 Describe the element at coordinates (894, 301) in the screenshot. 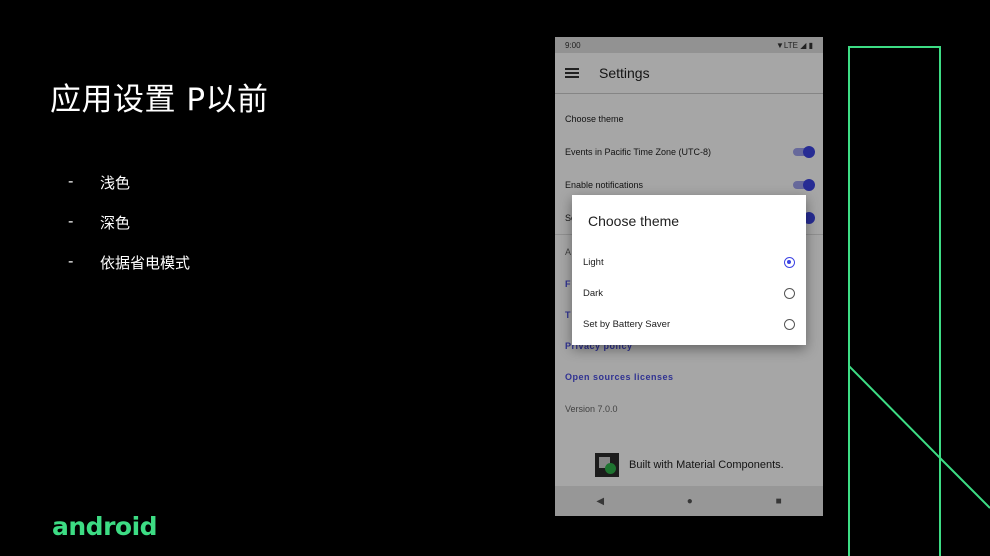

I see `decoration-outline` at that location.